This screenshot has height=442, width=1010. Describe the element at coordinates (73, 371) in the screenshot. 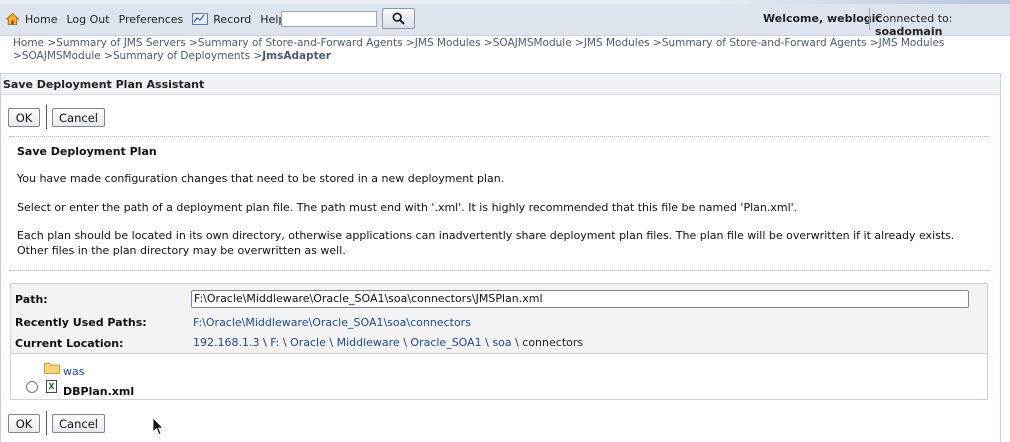

I see `folder-link-was: was` at that location.